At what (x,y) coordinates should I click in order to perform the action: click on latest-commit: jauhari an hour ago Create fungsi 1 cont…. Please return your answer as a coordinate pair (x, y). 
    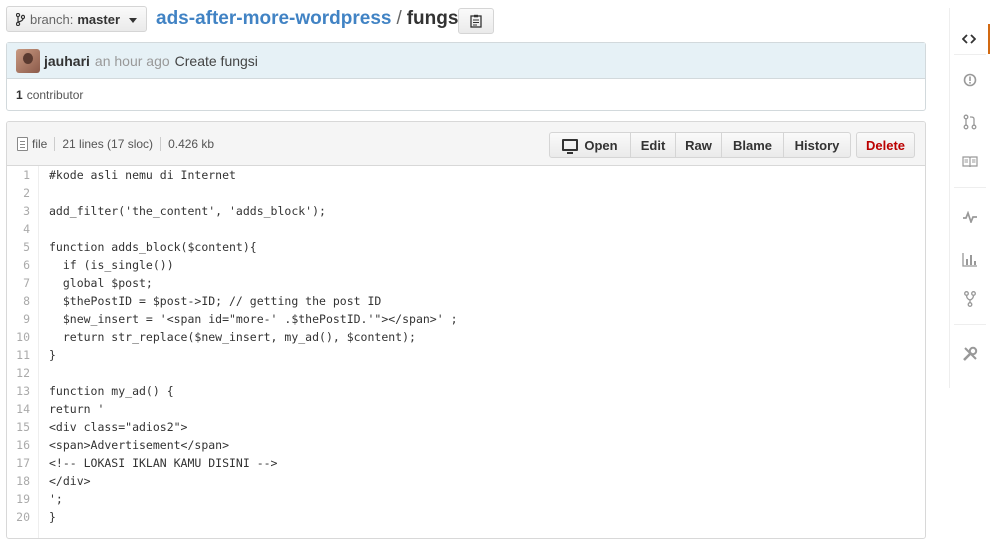
    Looking at the image, I should click on (466, 76).